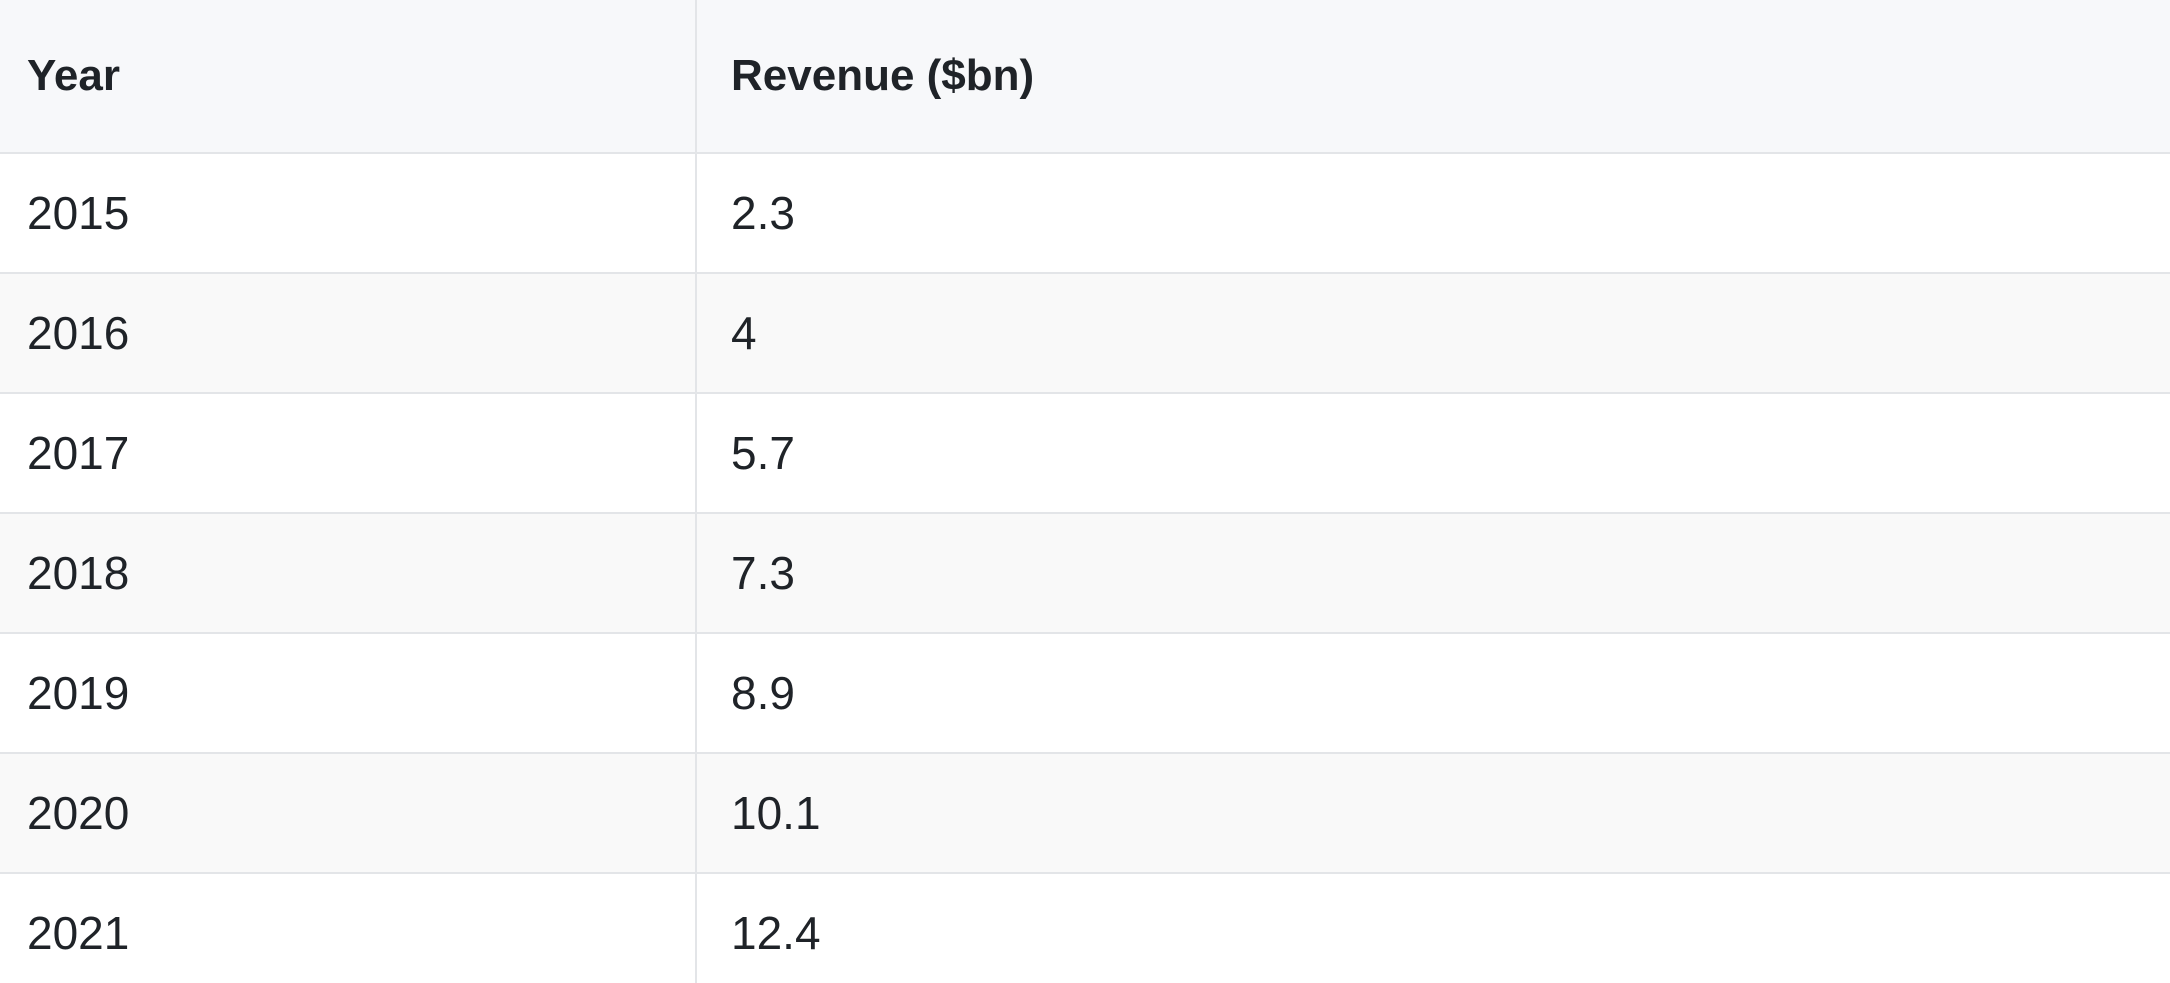 This screenshot has width=2170, height=983. Describe the element at coordinates (1433, 77) in the screenshot. I see `column-header-revenue: Revenue ($bn)` at that location.